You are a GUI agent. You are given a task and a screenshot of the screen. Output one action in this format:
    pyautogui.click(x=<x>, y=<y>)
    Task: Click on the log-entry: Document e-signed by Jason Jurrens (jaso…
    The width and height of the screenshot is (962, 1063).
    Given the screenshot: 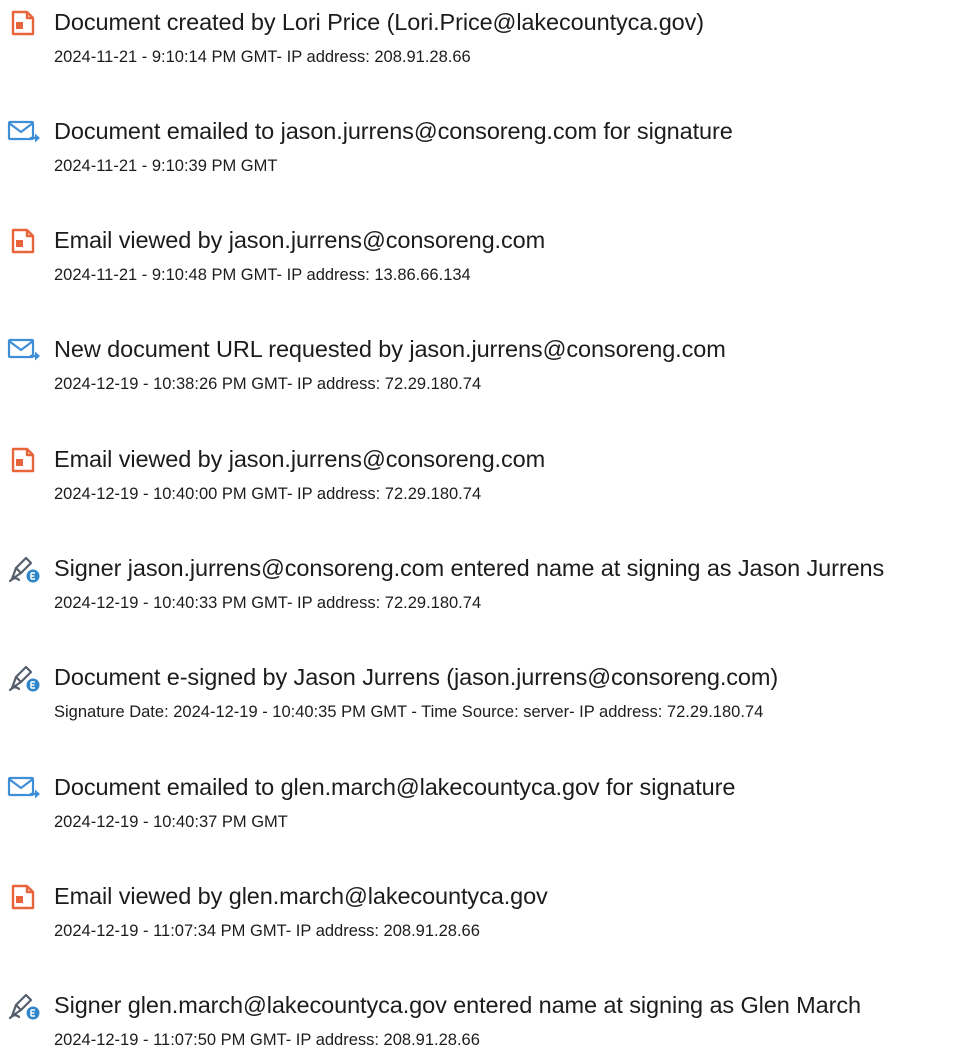 What is the action you would take?
    pyautogui.click(x=481, y=695)
    